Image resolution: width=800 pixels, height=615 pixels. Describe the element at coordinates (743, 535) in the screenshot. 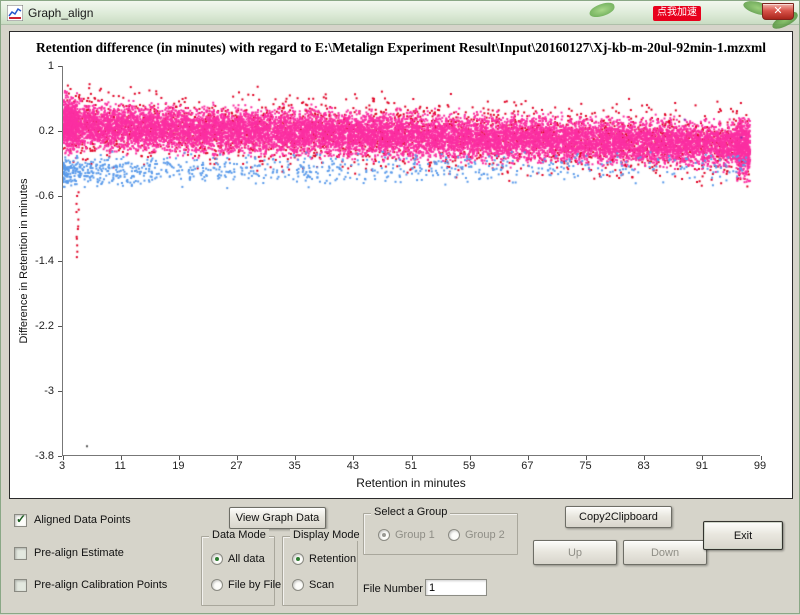

I see `exit-button: Exit` at that location.